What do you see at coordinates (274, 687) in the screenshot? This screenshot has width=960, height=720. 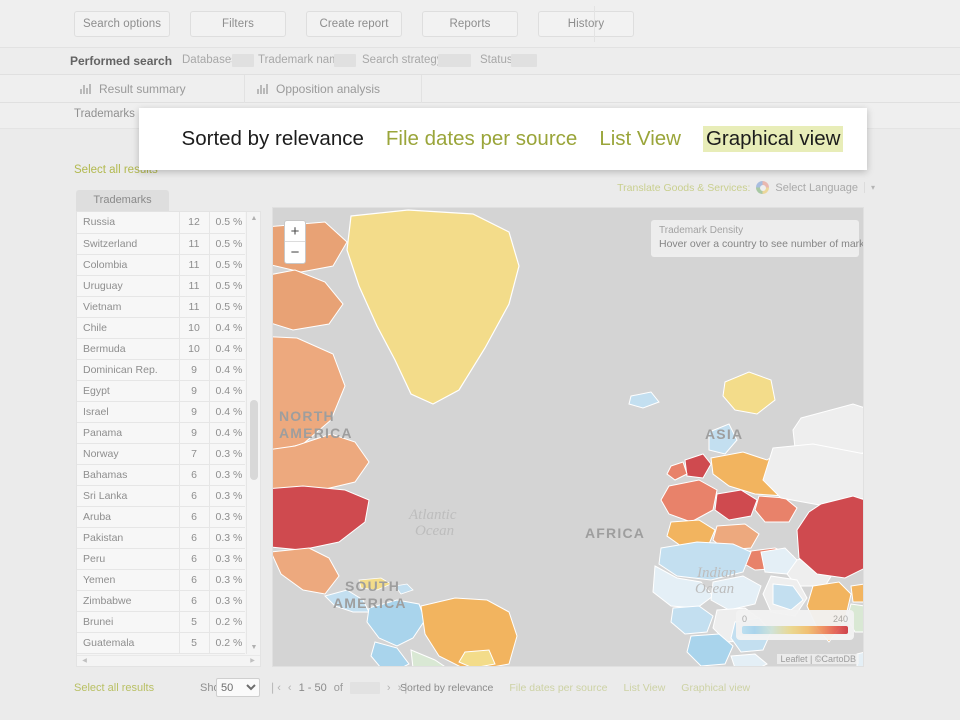 I see `first-page-button: ❘‹` at bounding box center [274, 687].